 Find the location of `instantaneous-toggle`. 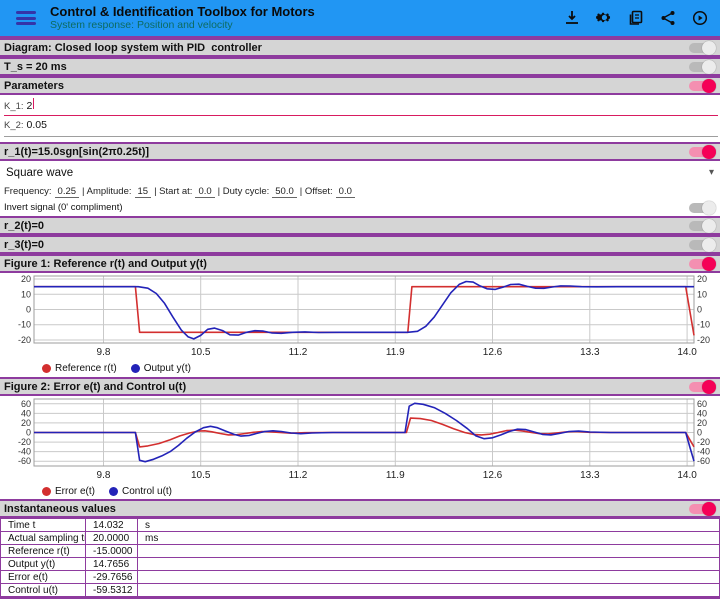

instantaneous-toggle is located at coordinates (702, 508).